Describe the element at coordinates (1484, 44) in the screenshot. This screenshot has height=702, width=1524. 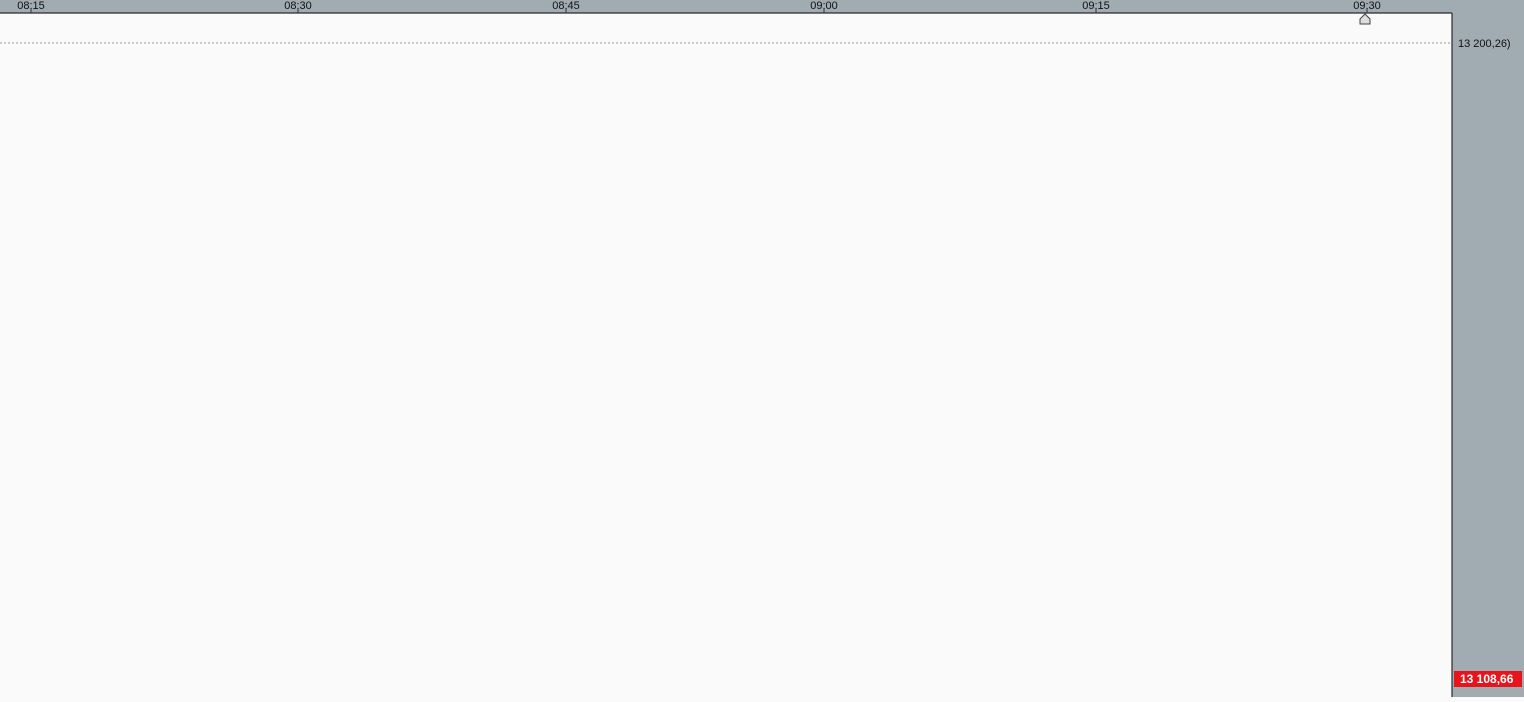
I see `top-level-label: 13 200,26)` at that location.